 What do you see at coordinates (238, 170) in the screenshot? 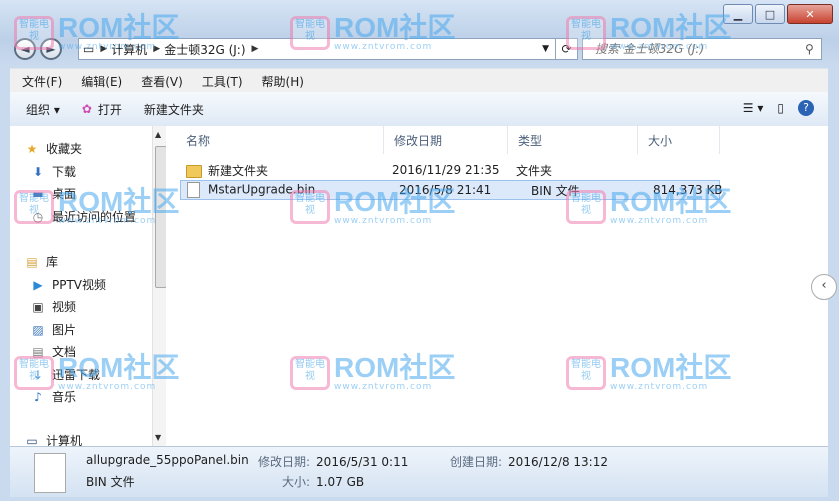
I see `file-name: 新建文件夹` at bounding box center [238, 170].